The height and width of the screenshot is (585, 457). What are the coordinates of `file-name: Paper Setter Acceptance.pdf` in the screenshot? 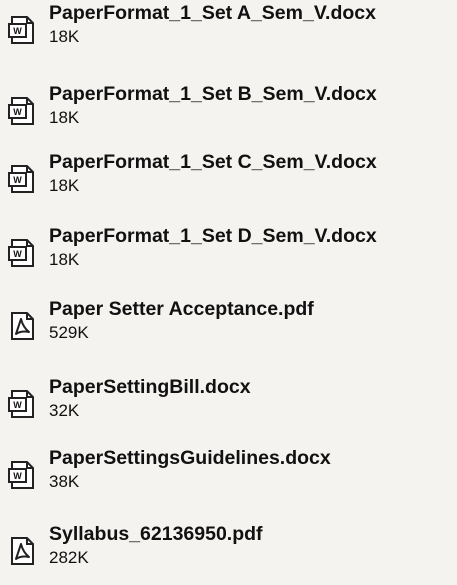 It's located at (181, 309).